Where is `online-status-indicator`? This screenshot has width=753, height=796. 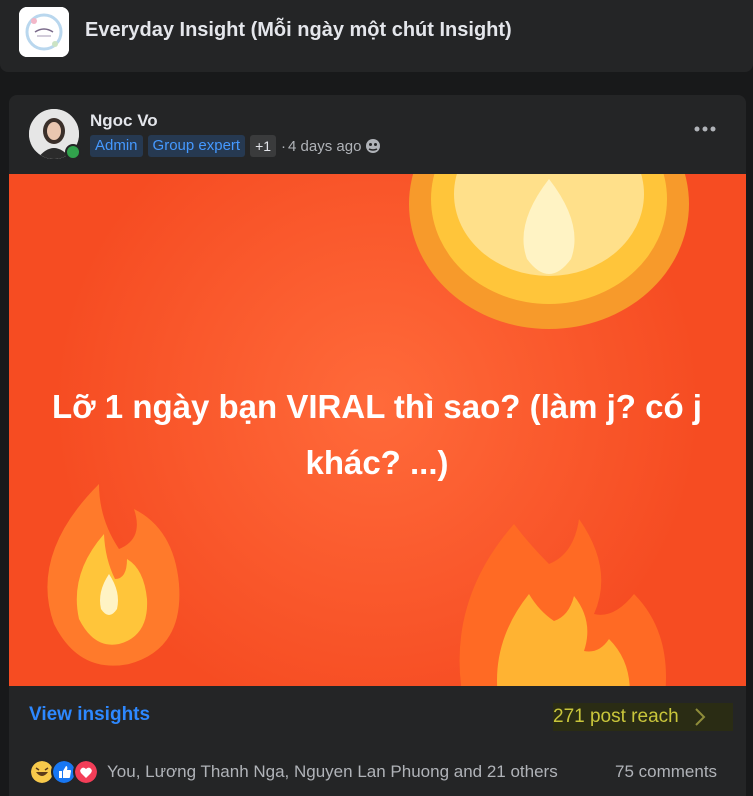
online-status-indicator is located at coordinates (73, 152).